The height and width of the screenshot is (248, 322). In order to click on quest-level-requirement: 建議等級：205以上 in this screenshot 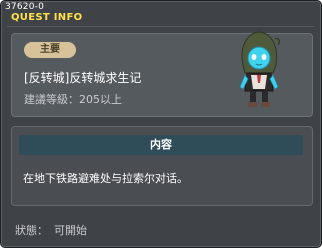, I will do `click(73, 99)`.